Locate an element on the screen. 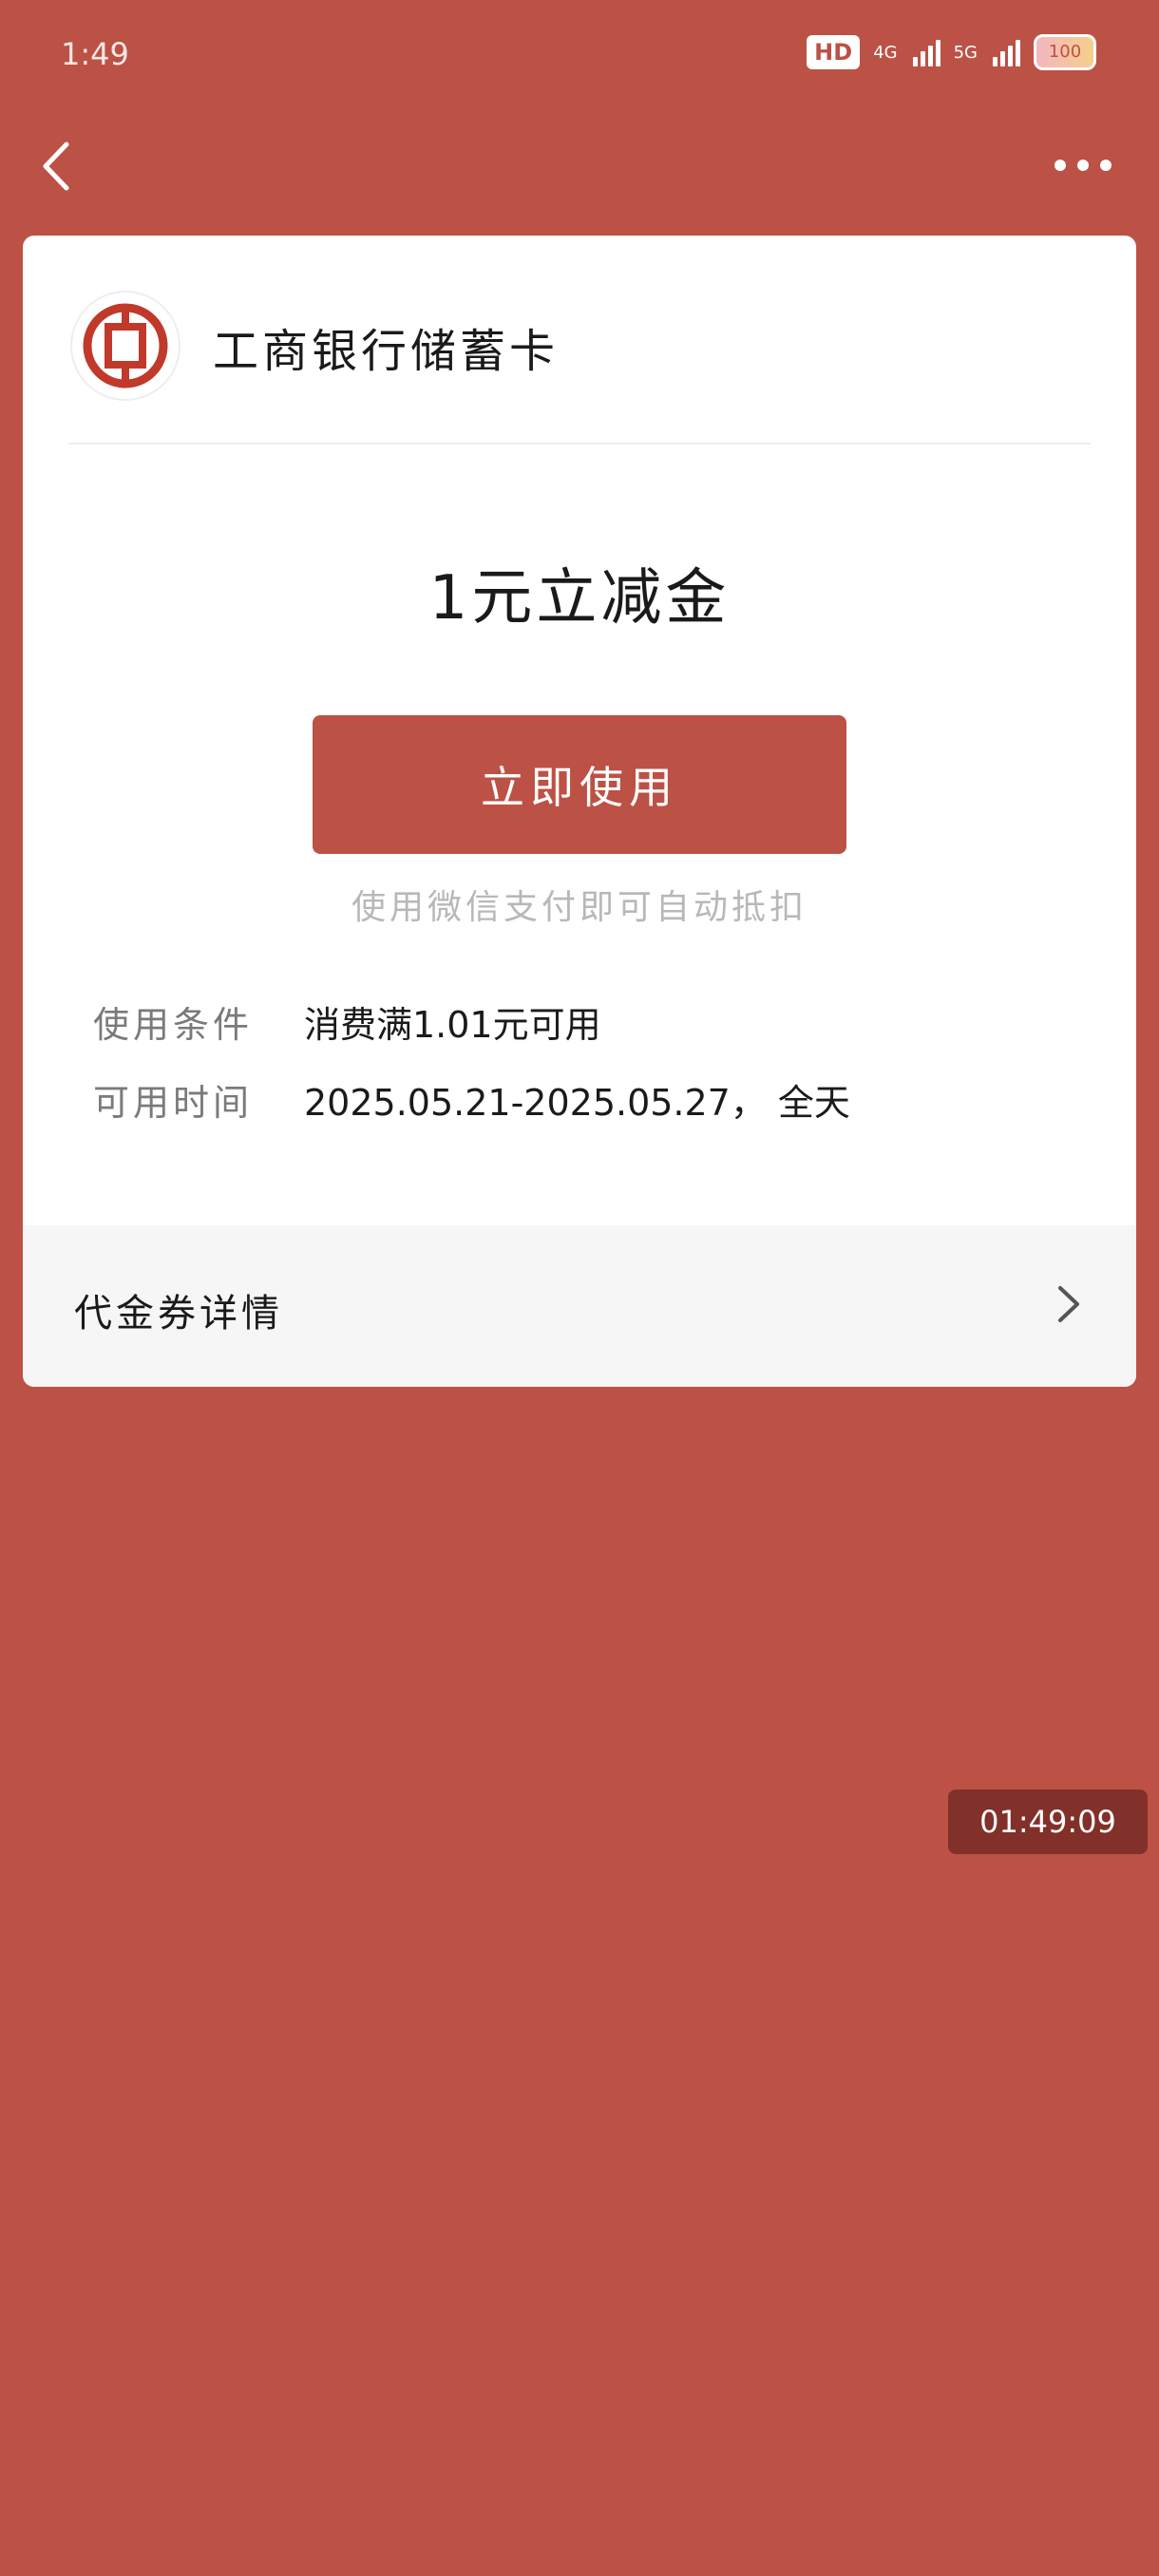 This screenshot has height=2576, width=1159. hd-badge: HD is located at coordinates (834, 52).